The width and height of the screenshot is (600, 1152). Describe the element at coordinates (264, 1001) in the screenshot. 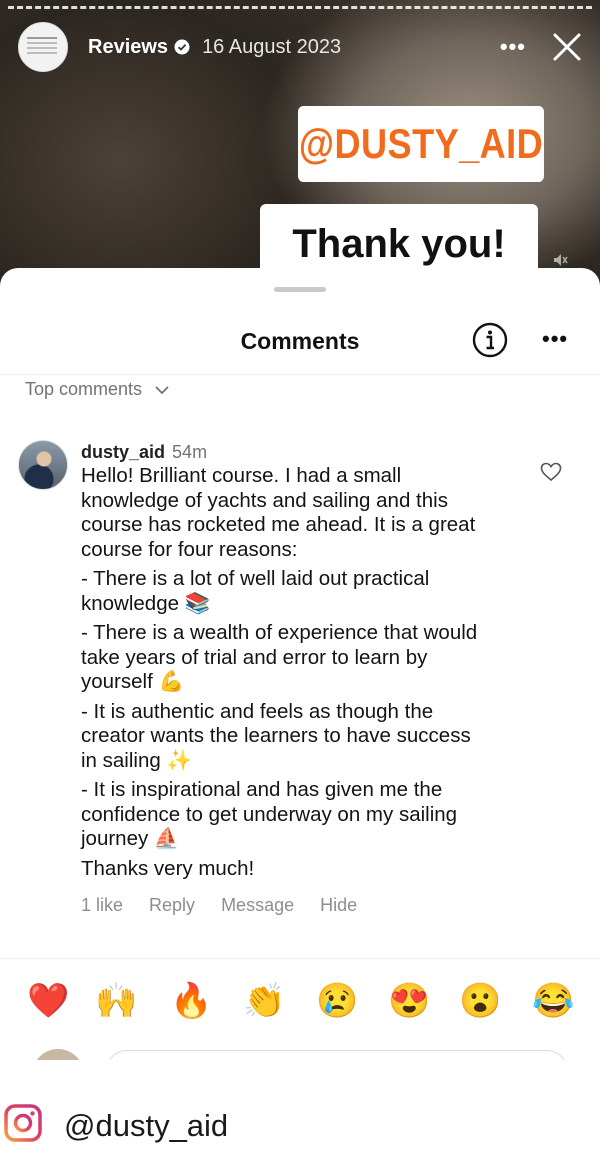

I see `emoji-reaction: 👏` at that location.